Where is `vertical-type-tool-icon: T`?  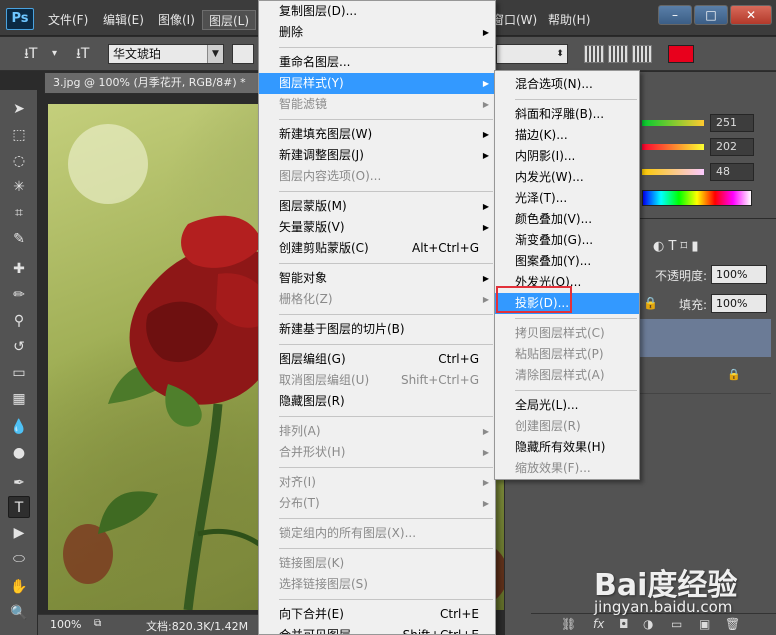
vertical-type-tool-icon: T is located at coordinates (19, 507).